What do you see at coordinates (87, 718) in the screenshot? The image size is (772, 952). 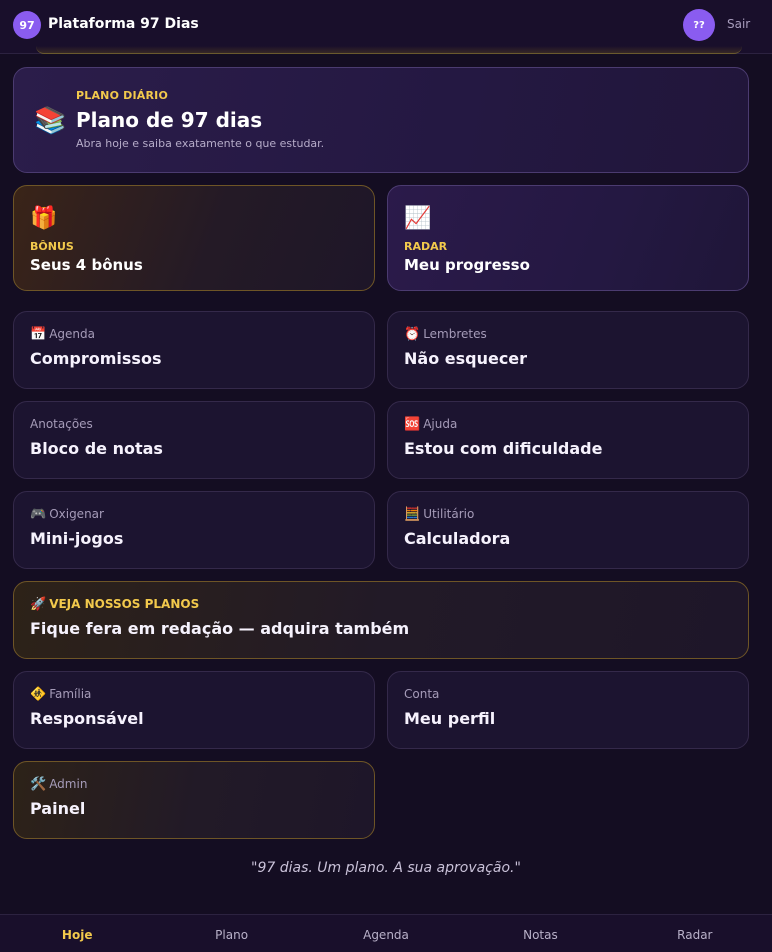 I see `family-title: Responsável` at bounding box center [87, 718].